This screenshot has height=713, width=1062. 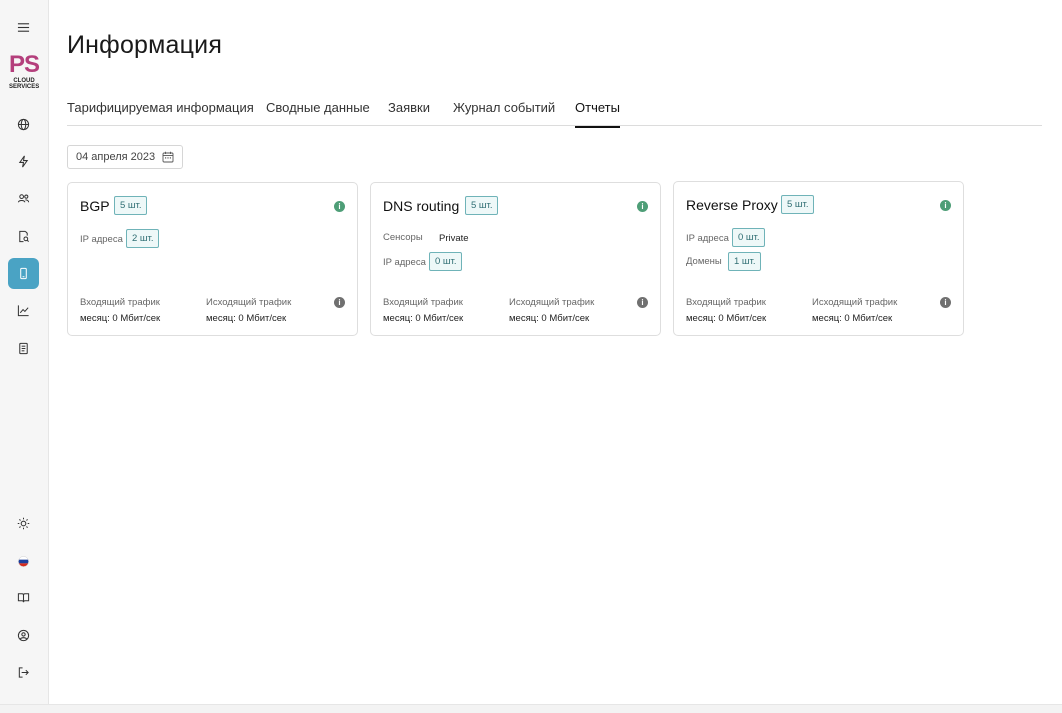 I want to click on sidebar: PS CLOUD SERVICES, so click(x=24, y=352).